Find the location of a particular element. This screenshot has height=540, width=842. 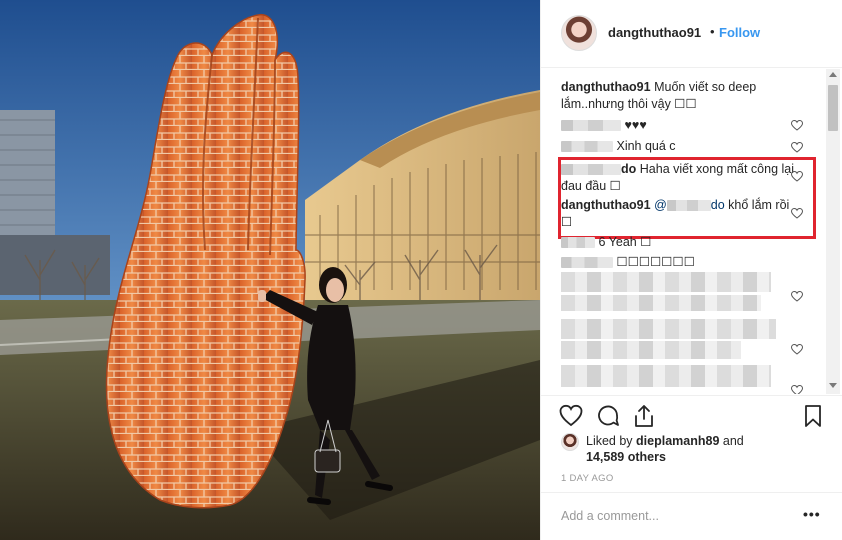

post-header: dangthuthao91 • Follow is located at coordinates (691, 34).